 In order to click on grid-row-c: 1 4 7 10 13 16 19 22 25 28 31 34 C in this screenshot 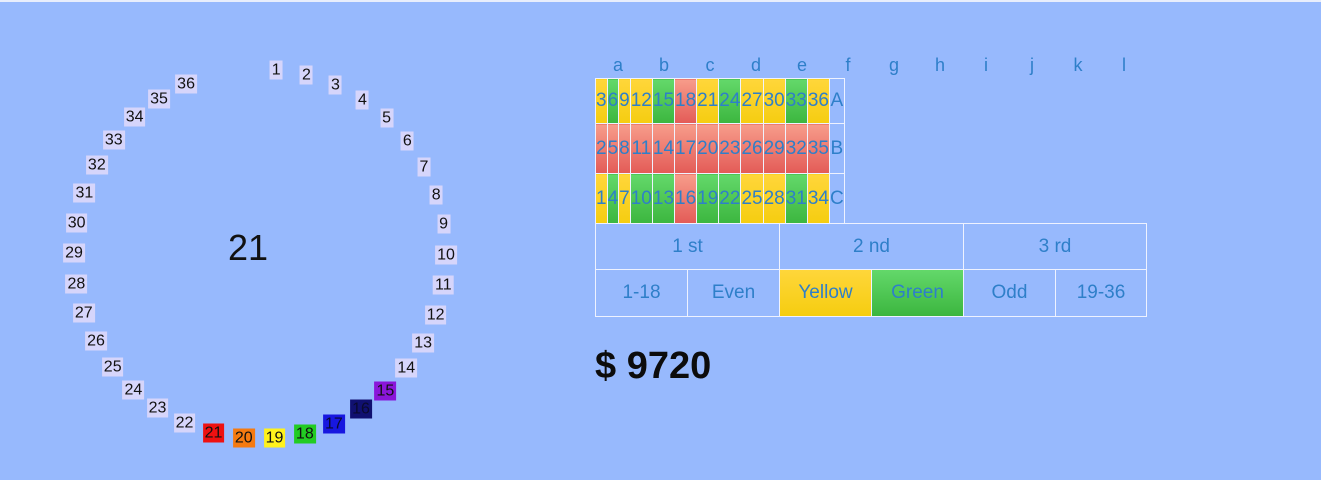, I will do `click(720, 198)`.